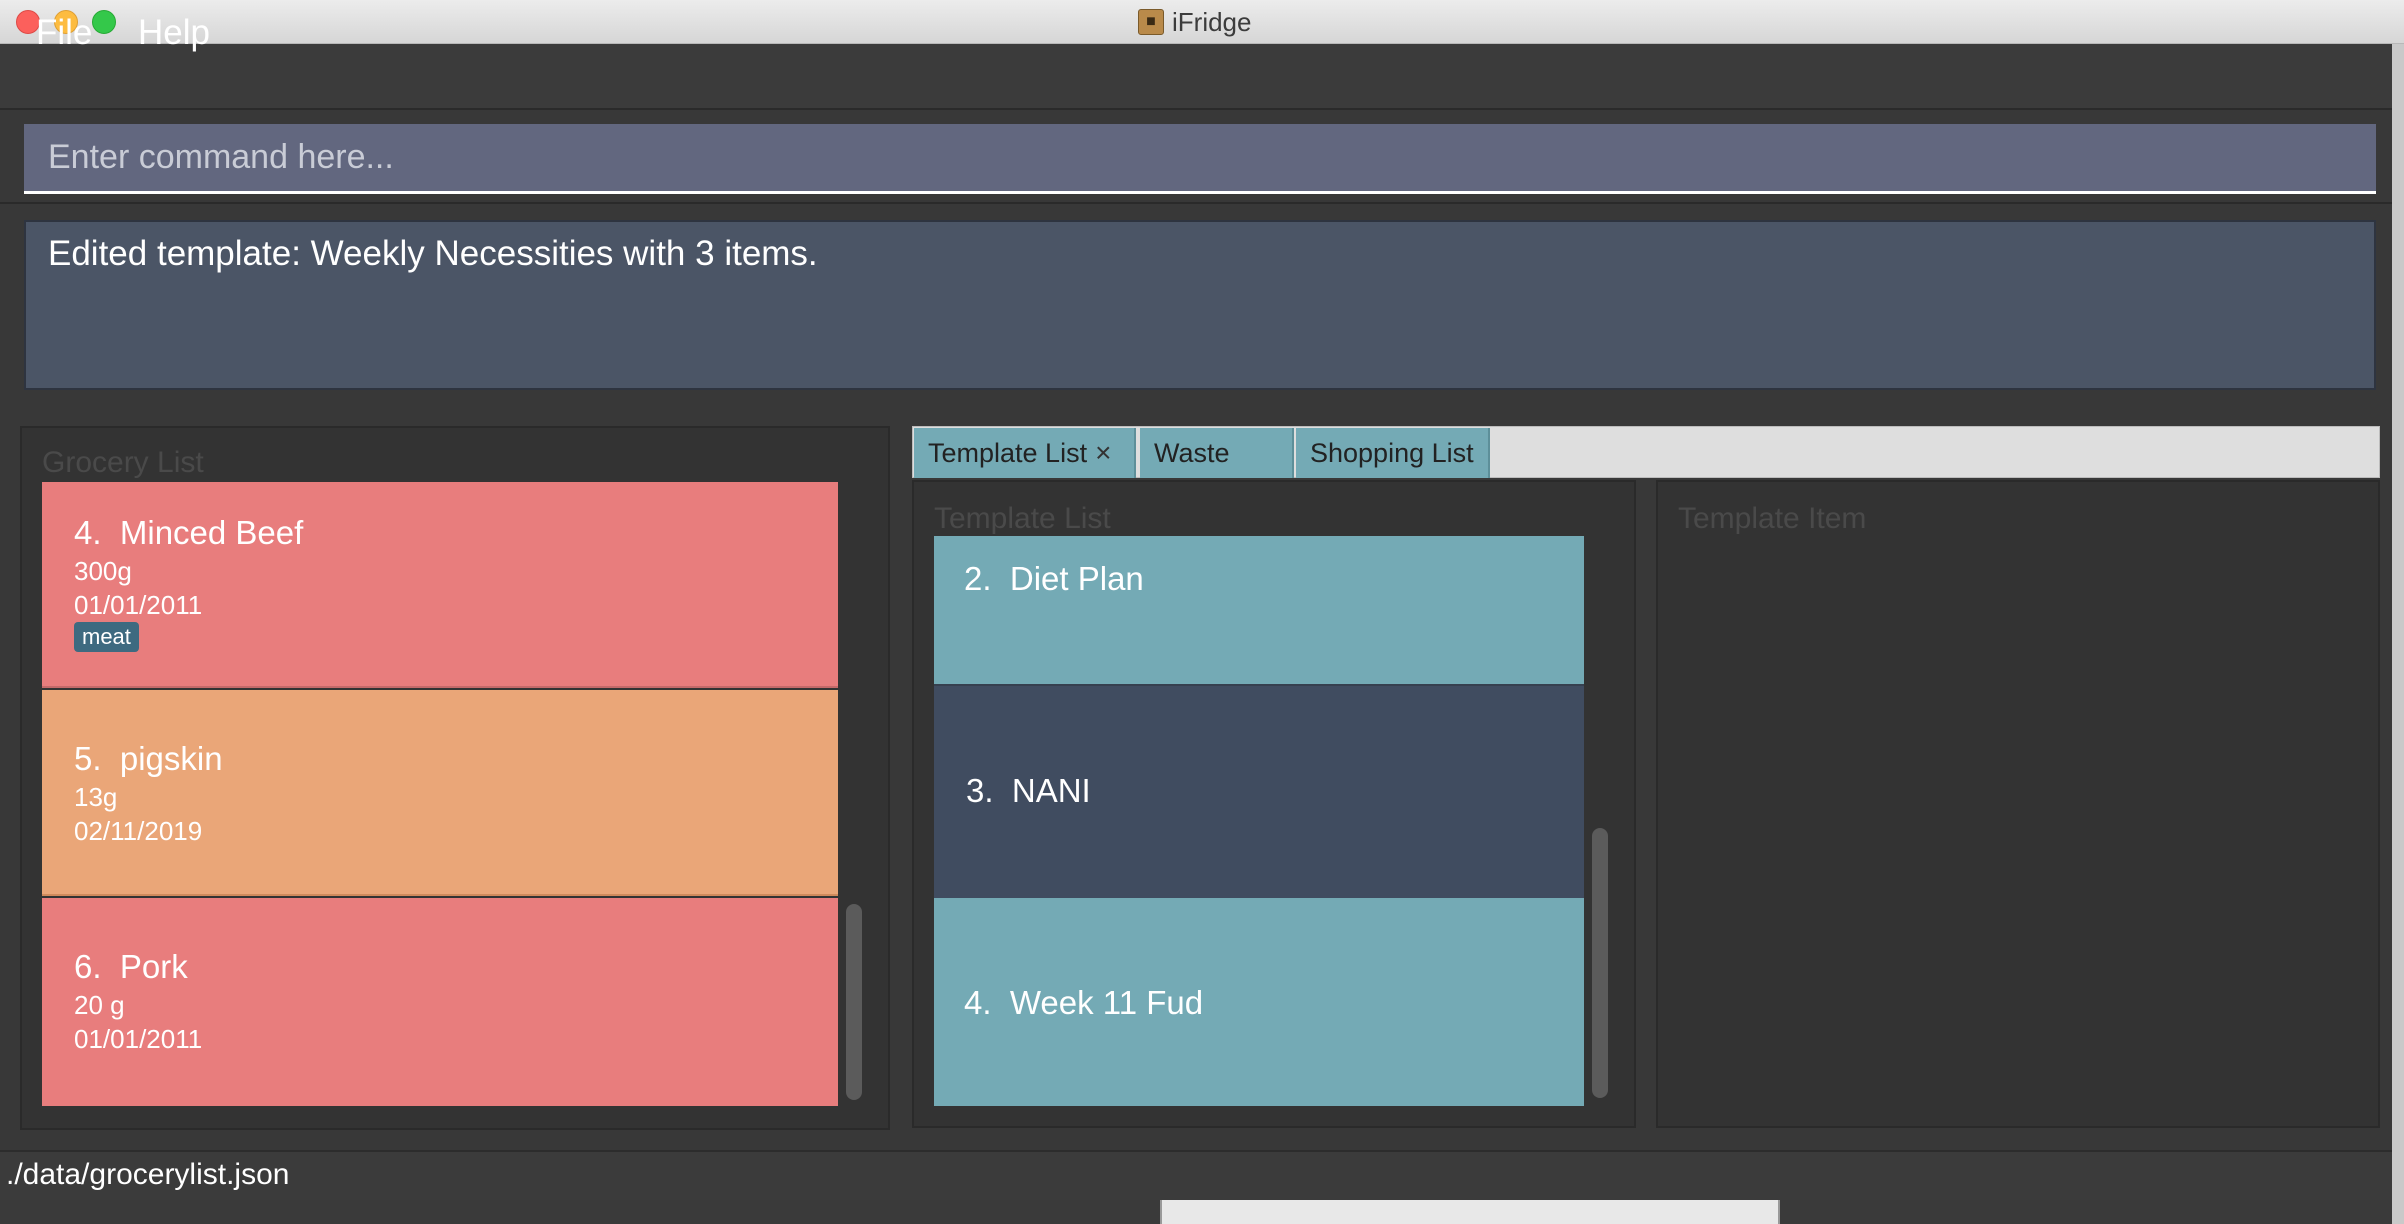 The height and width of the screenshot is (1224, 2404). Describe the element at coordinates (1600, 963) in the screenshot. I see `template-scroll-thumb` at that location.